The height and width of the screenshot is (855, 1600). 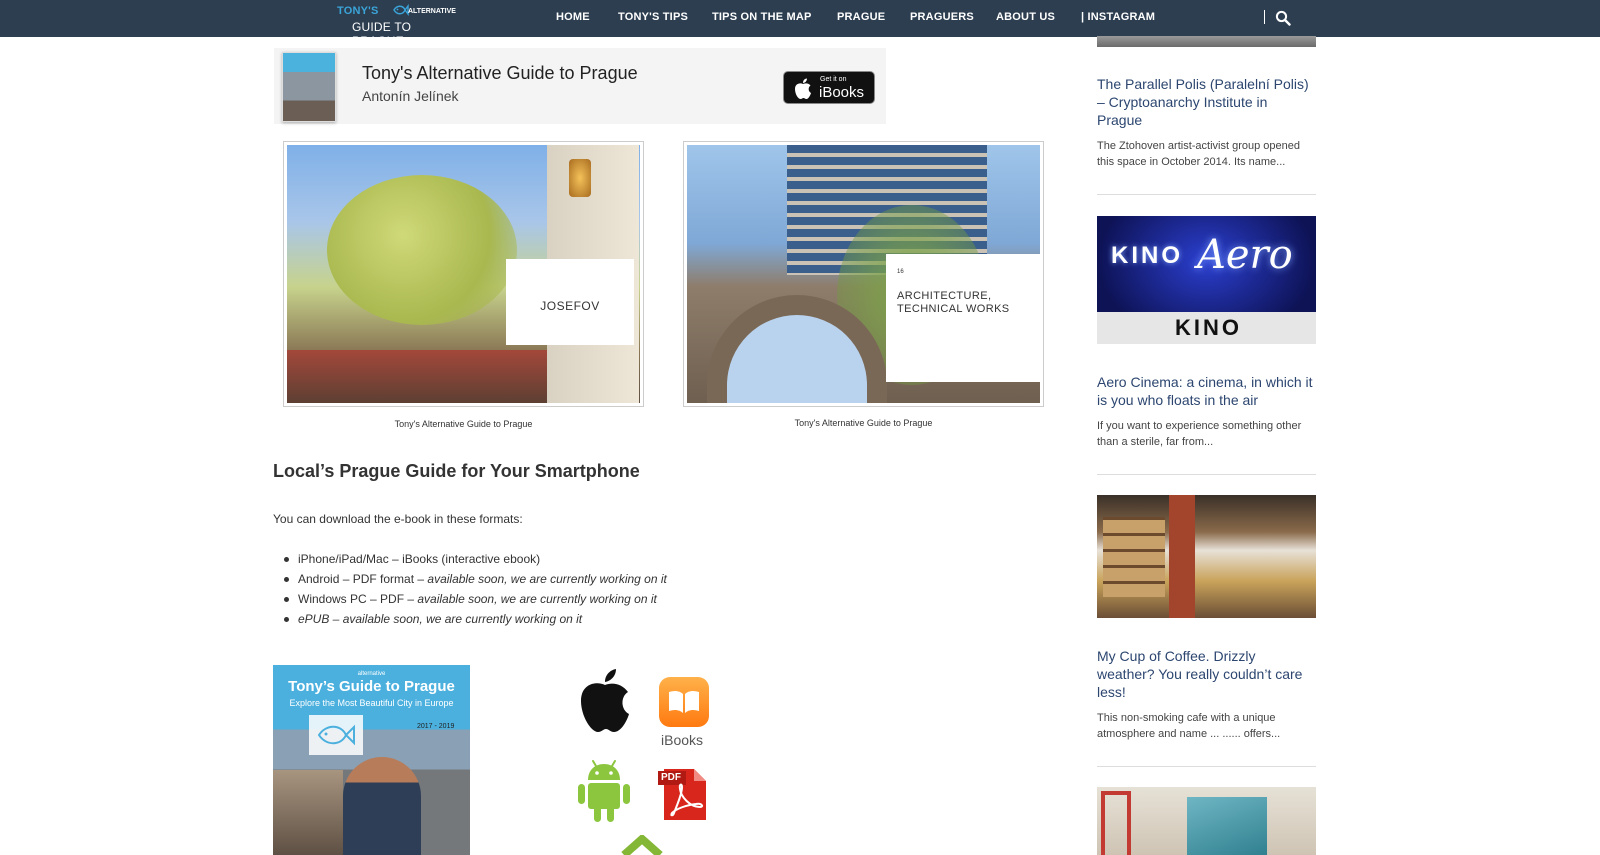 What do you see at coordinates (963, 318) in the screenshot?
I see `architecture-label-box: 16 ARCHITECTURE, TECHNICAL WORKS` at bounding box center [963, 318].